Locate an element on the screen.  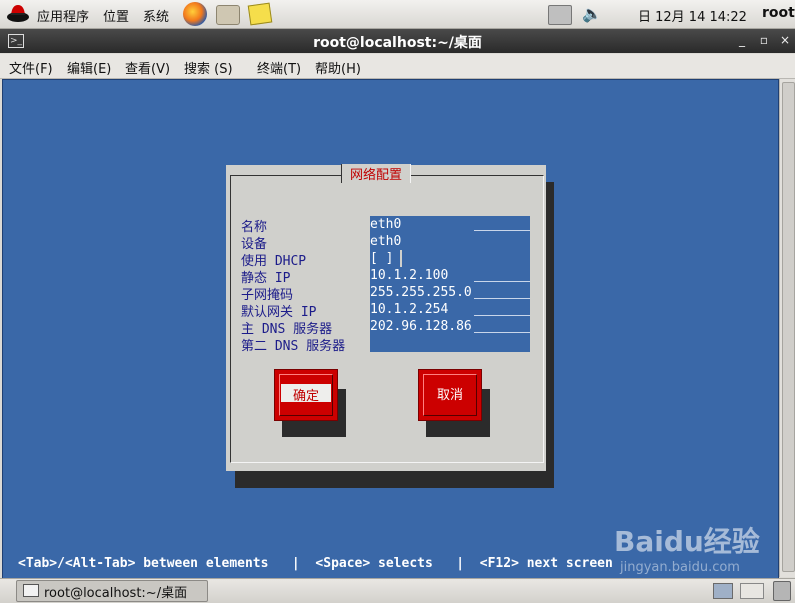
menu-file: 文件(F) is located at coordinates (31, 67).